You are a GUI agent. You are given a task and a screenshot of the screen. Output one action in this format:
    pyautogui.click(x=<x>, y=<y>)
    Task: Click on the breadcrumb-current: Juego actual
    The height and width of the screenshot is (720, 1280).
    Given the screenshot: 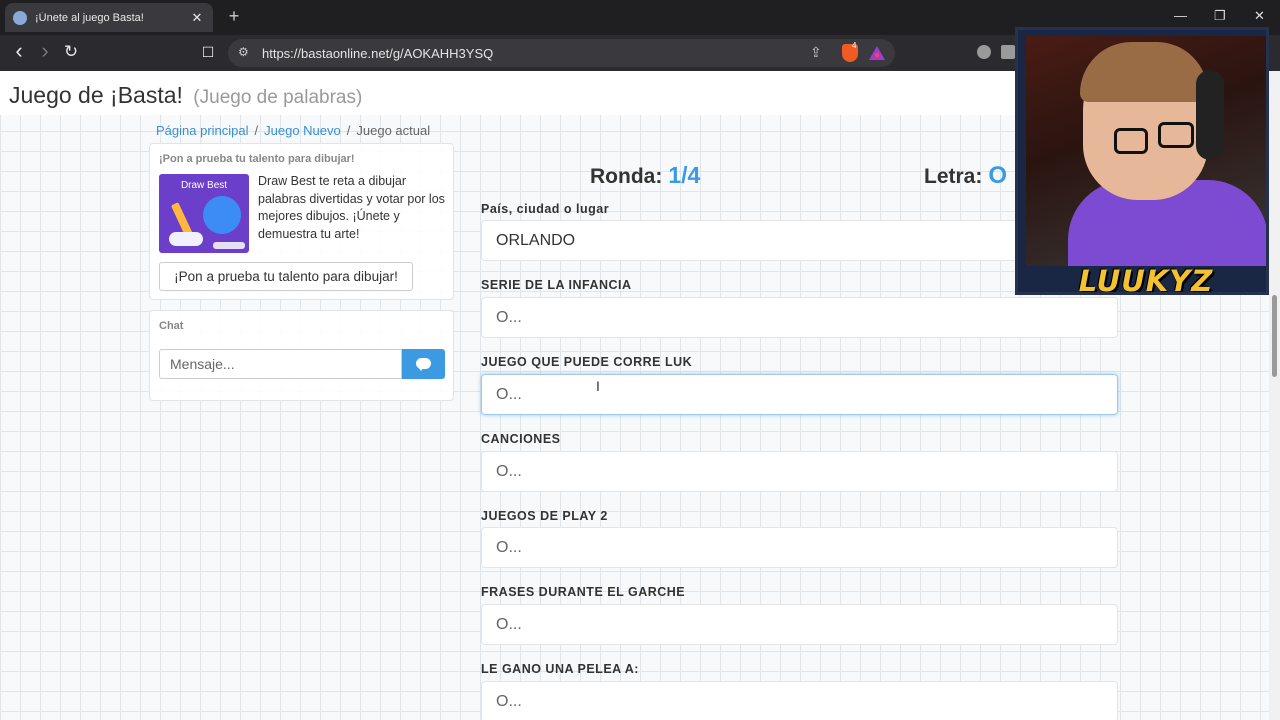 What is the action you would take?
    pyautogui.click(x=393, y=130)
    